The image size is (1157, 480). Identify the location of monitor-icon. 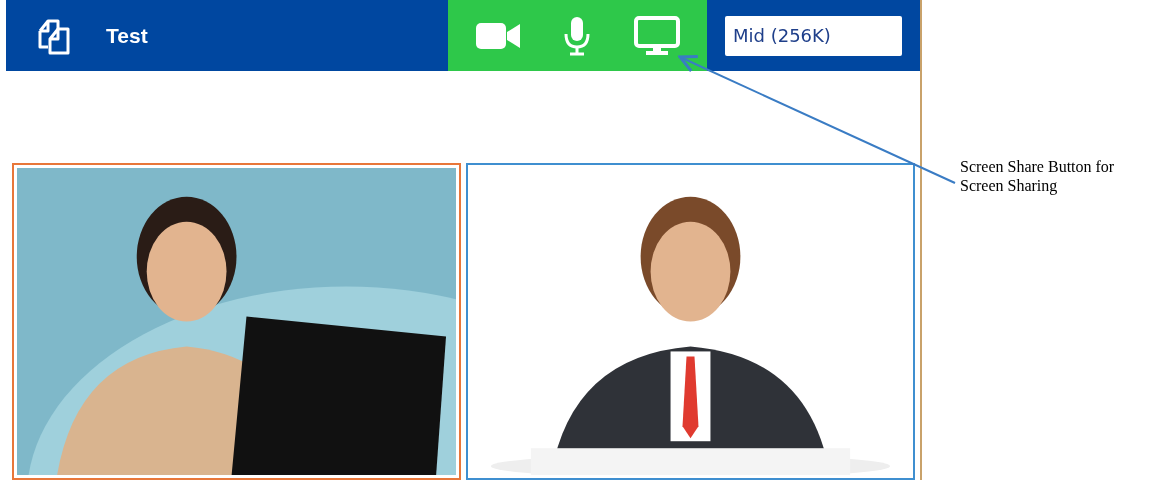
(657, 35).